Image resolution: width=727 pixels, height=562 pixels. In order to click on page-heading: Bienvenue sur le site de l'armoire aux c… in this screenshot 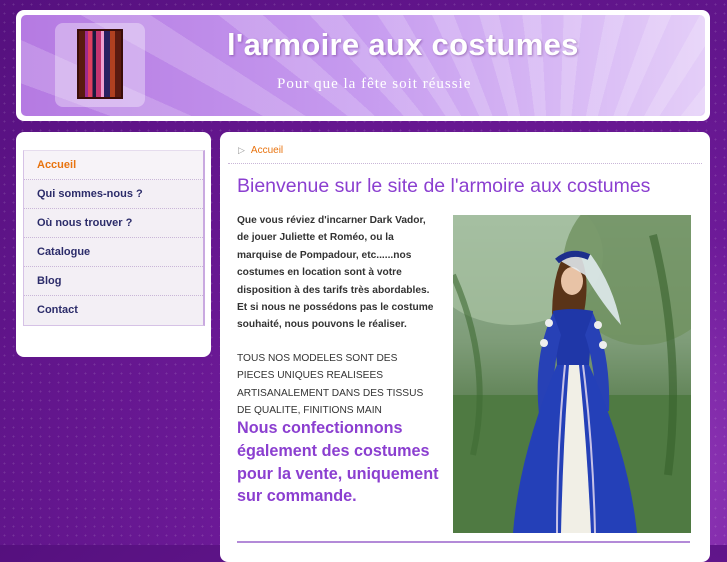, I will do `click(444, 186)`.